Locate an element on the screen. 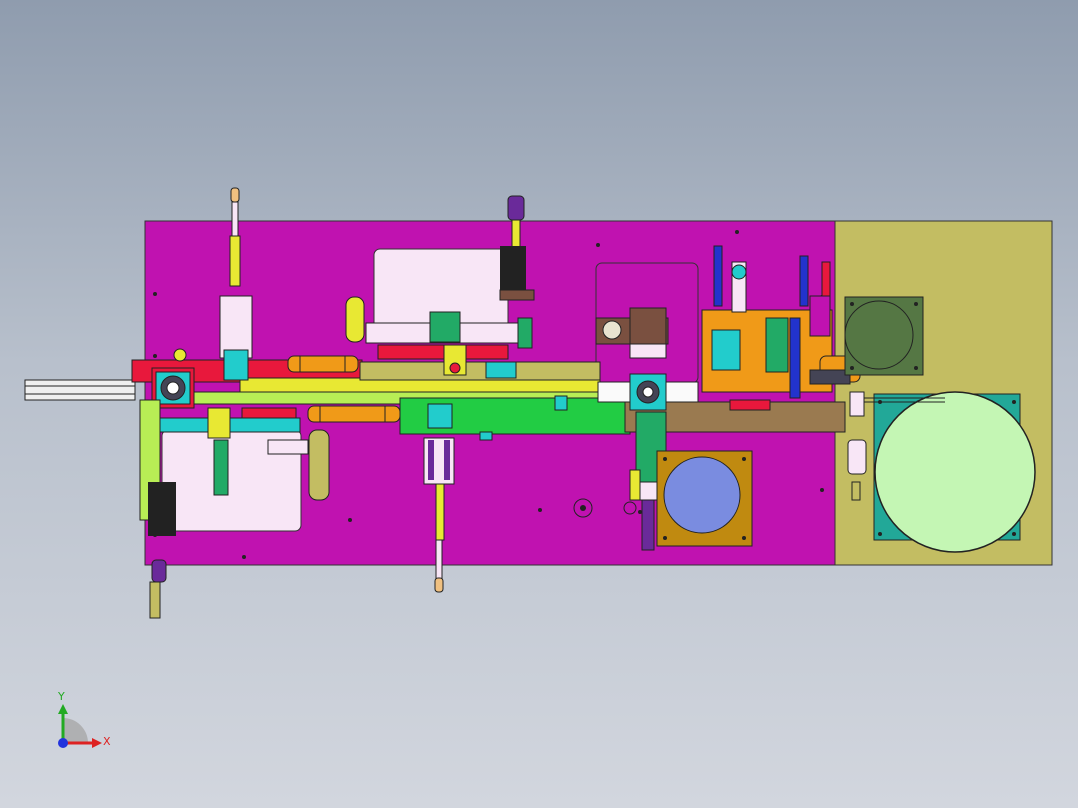  rotary-station-middle is located at coordinates (648, 392).